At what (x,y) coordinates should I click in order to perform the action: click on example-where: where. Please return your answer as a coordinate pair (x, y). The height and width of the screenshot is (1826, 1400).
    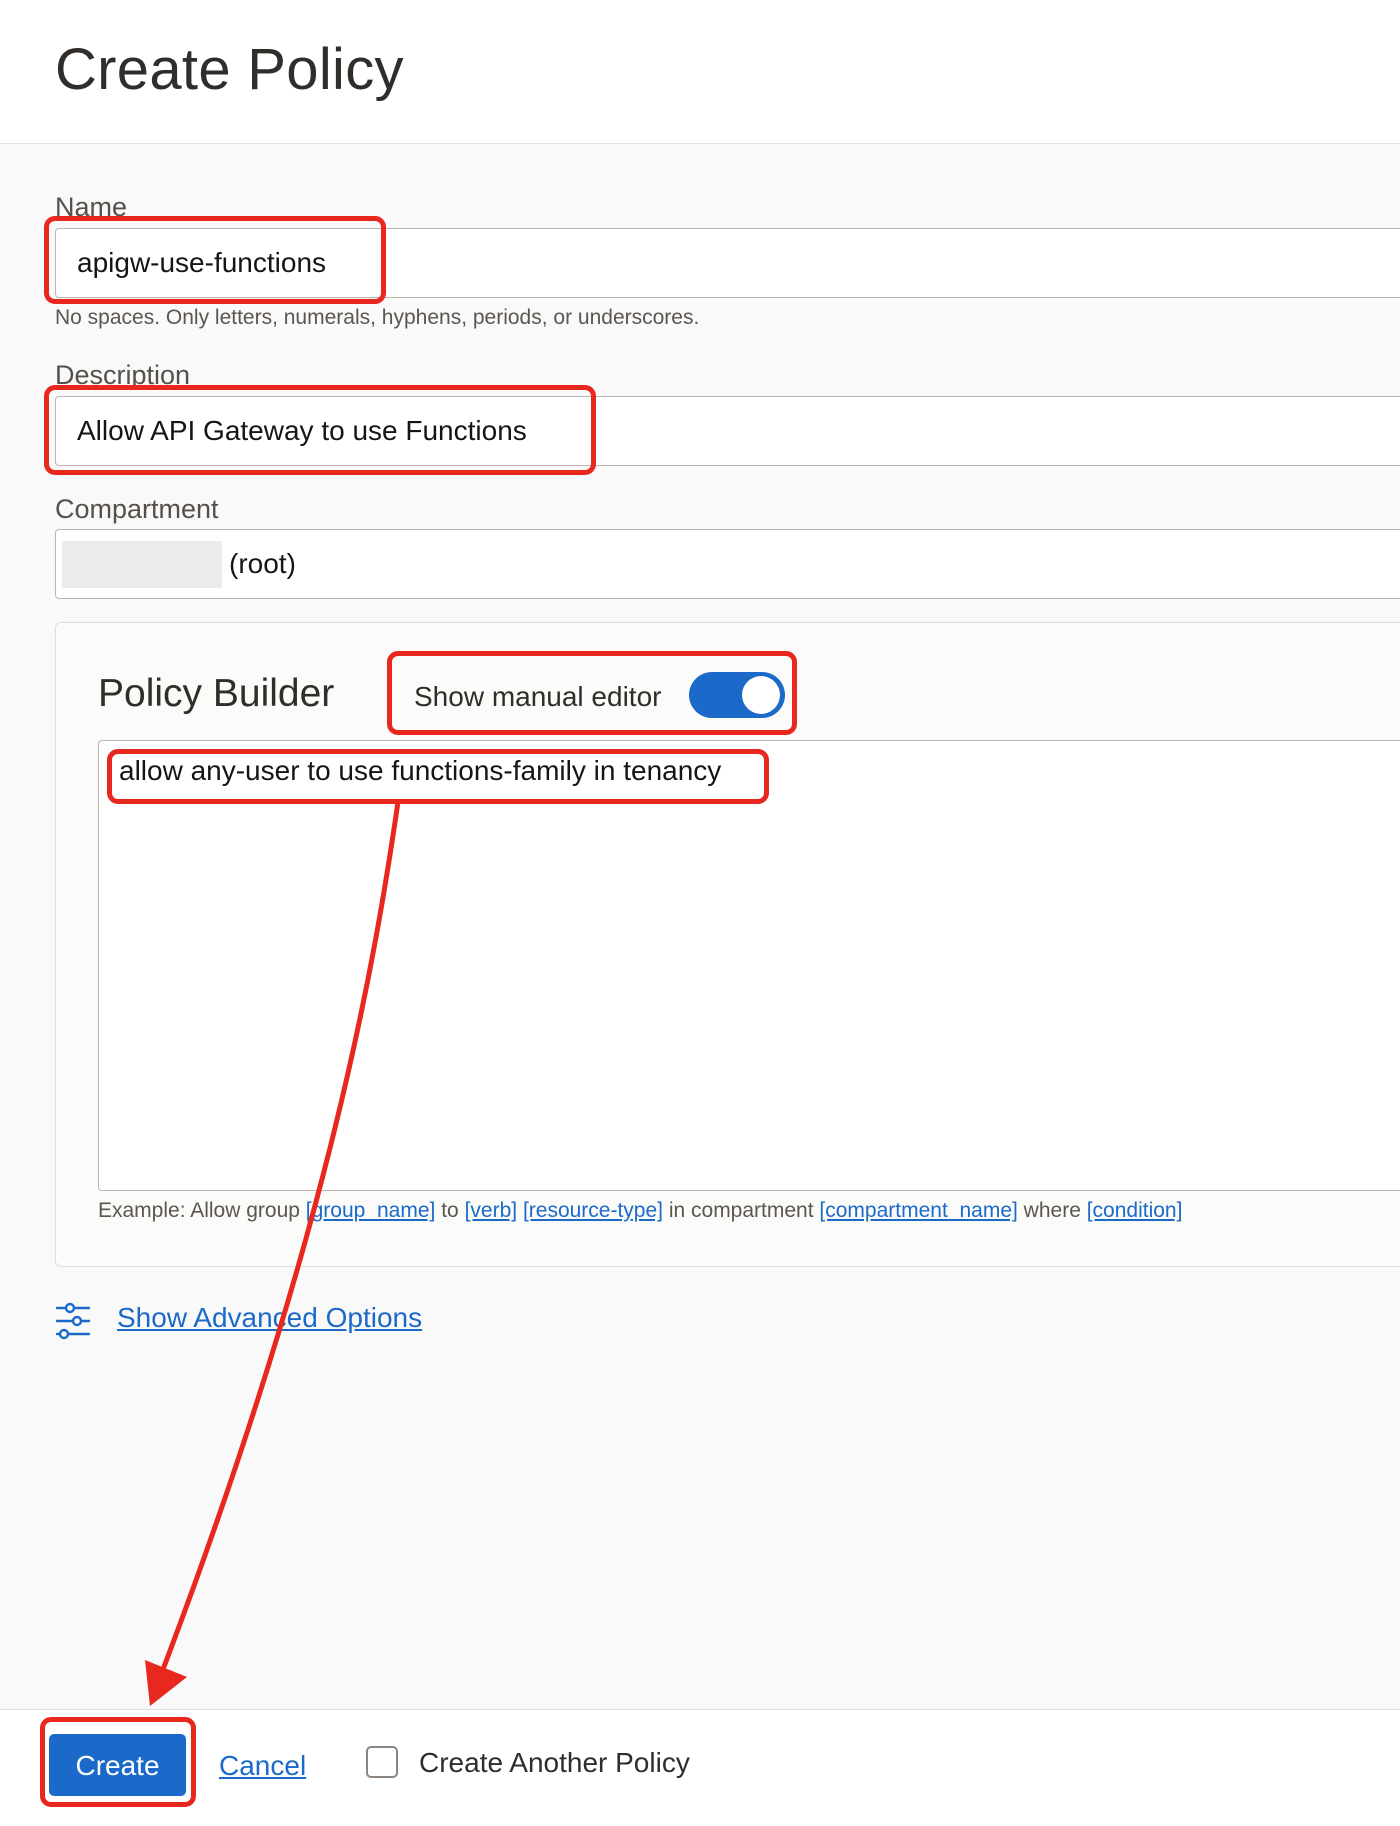
    Looking at the image, I should click on (1052, 1210).